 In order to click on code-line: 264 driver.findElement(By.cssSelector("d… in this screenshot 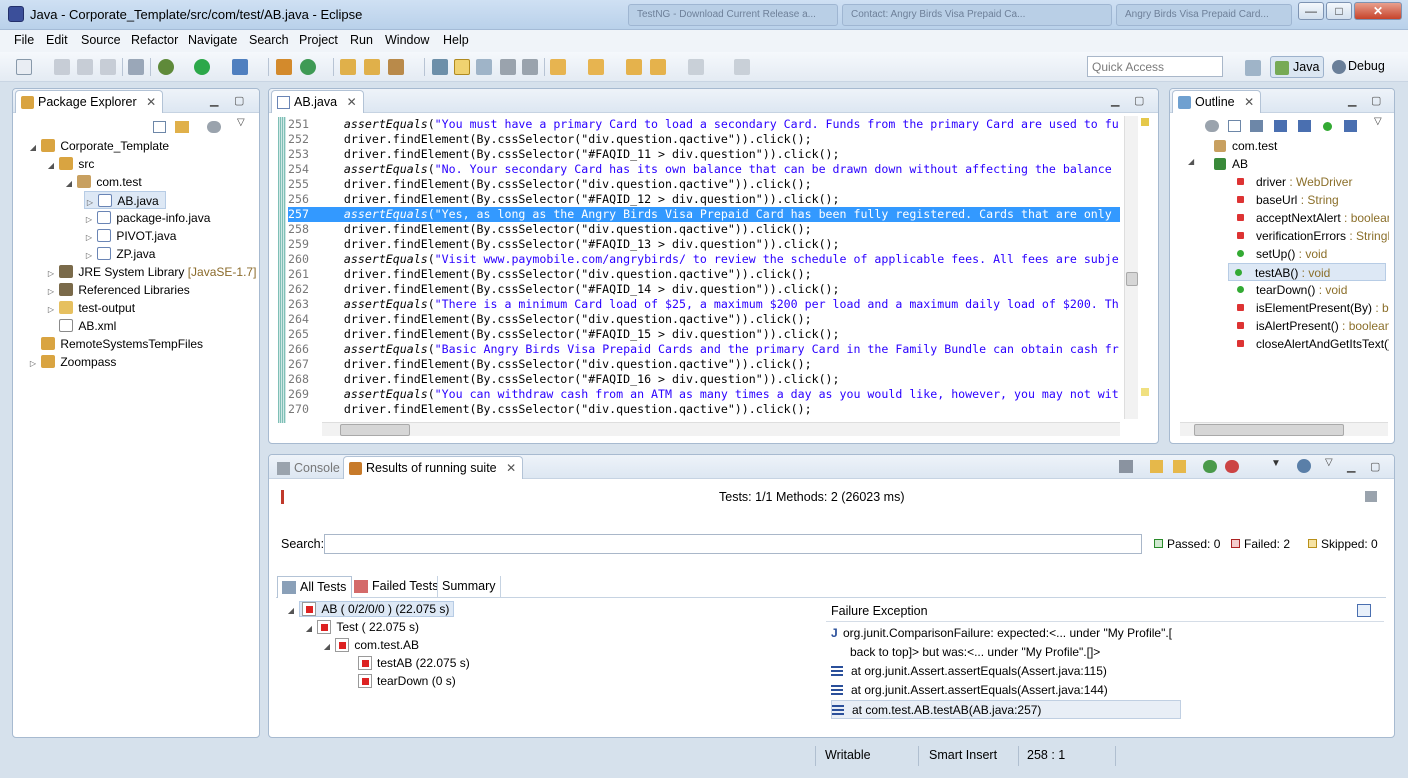, I will do `click(704, 319)`.